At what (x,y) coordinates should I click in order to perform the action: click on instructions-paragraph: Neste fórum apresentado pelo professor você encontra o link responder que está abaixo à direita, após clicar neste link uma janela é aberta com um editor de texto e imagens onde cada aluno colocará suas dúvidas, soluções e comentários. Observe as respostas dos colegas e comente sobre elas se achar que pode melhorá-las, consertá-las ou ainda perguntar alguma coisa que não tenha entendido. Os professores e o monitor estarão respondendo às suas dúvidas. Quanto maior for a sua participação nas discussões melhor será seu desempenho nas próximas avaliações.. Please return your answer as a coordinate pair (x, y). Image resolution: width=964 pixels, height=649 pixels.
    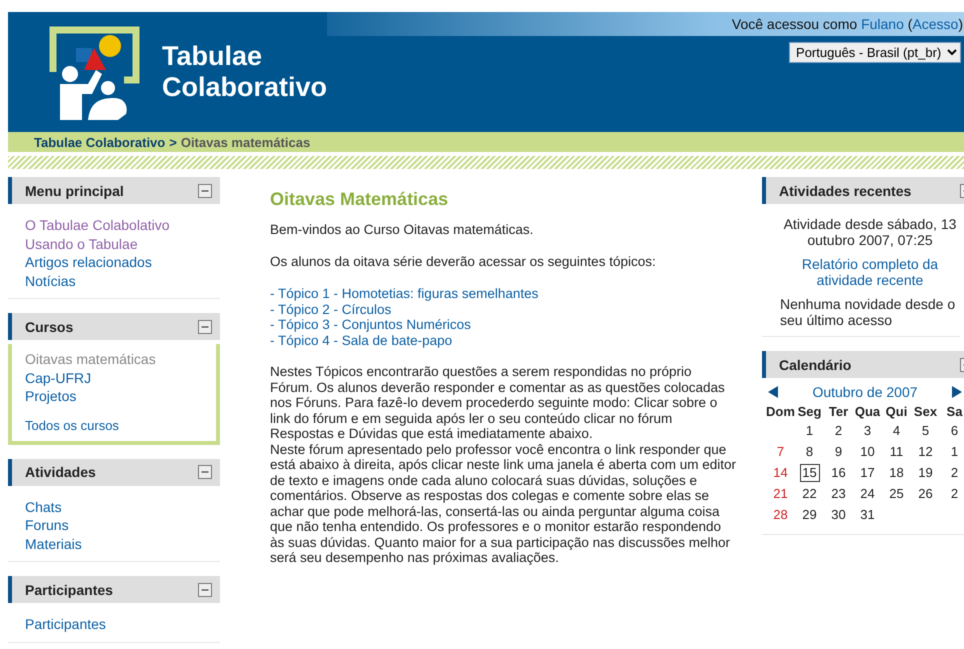
    Looking at the image, I should click on (503, 504).